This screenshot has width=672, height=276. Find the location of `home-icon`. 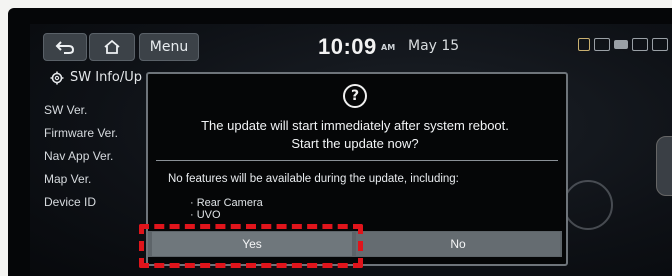

home-icon is located at coordinates (112, 46).